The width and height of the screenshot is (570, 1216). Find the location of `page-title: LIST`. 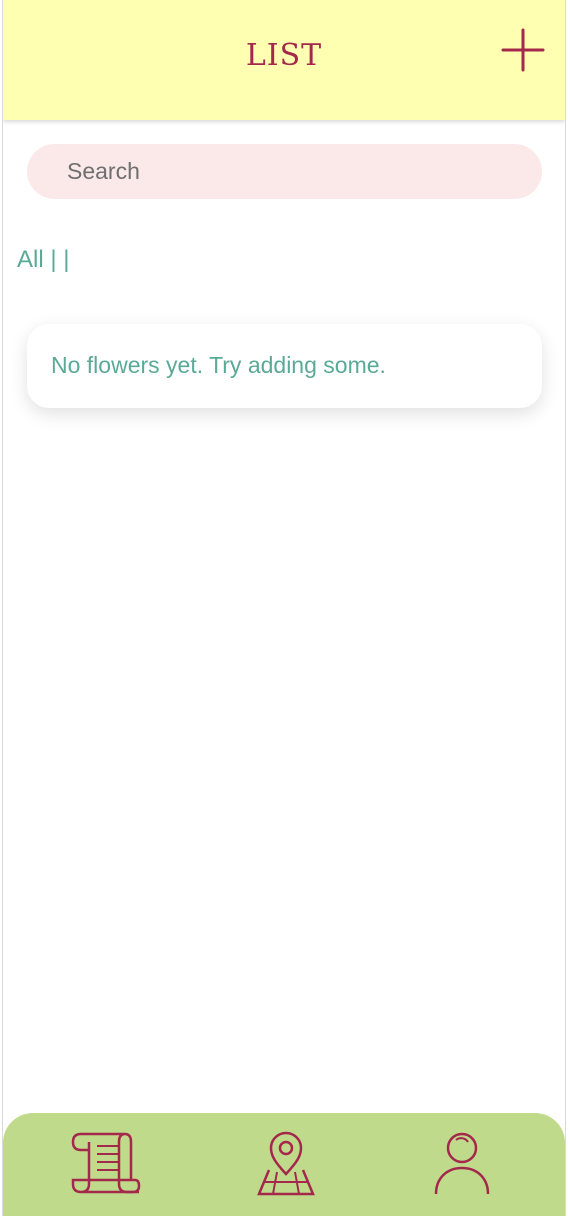

page-title: LIST is located at coordinates (284, 55).